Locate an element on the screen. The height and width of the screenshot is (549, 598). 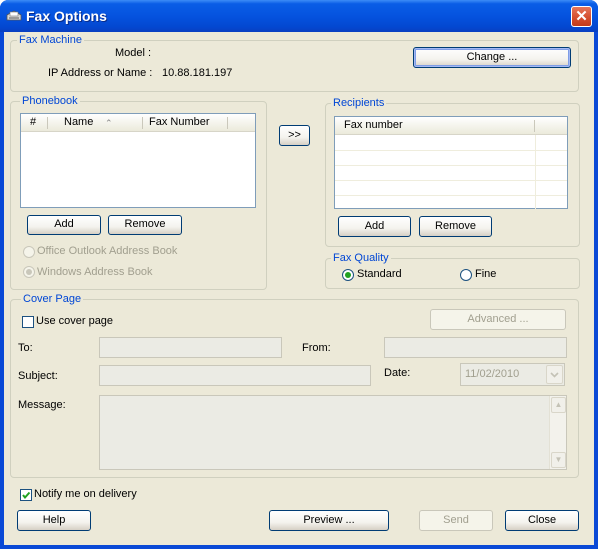
message-scrollbar: ▲ ▼ is located at coordinates (557, 432).